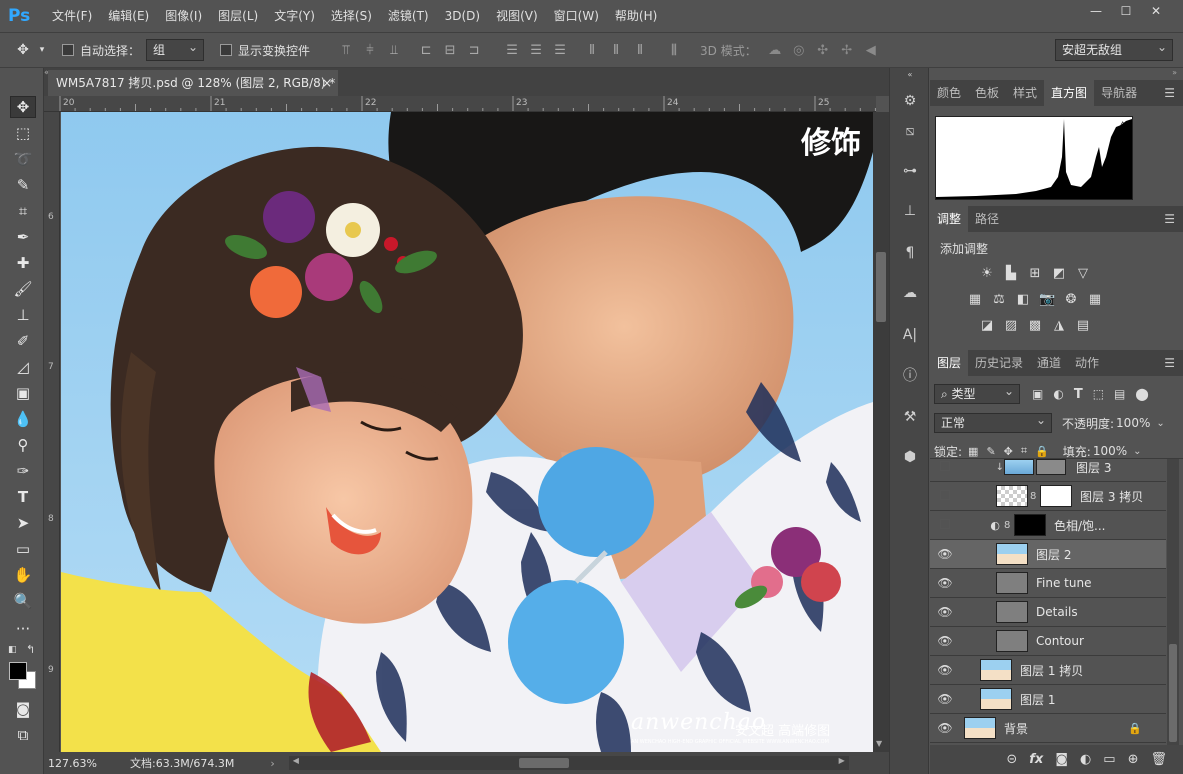 The width and height of the screenshot is (1183, 774). I want to click on layer-row: ↓ 图层 3, so click(1048, 470).